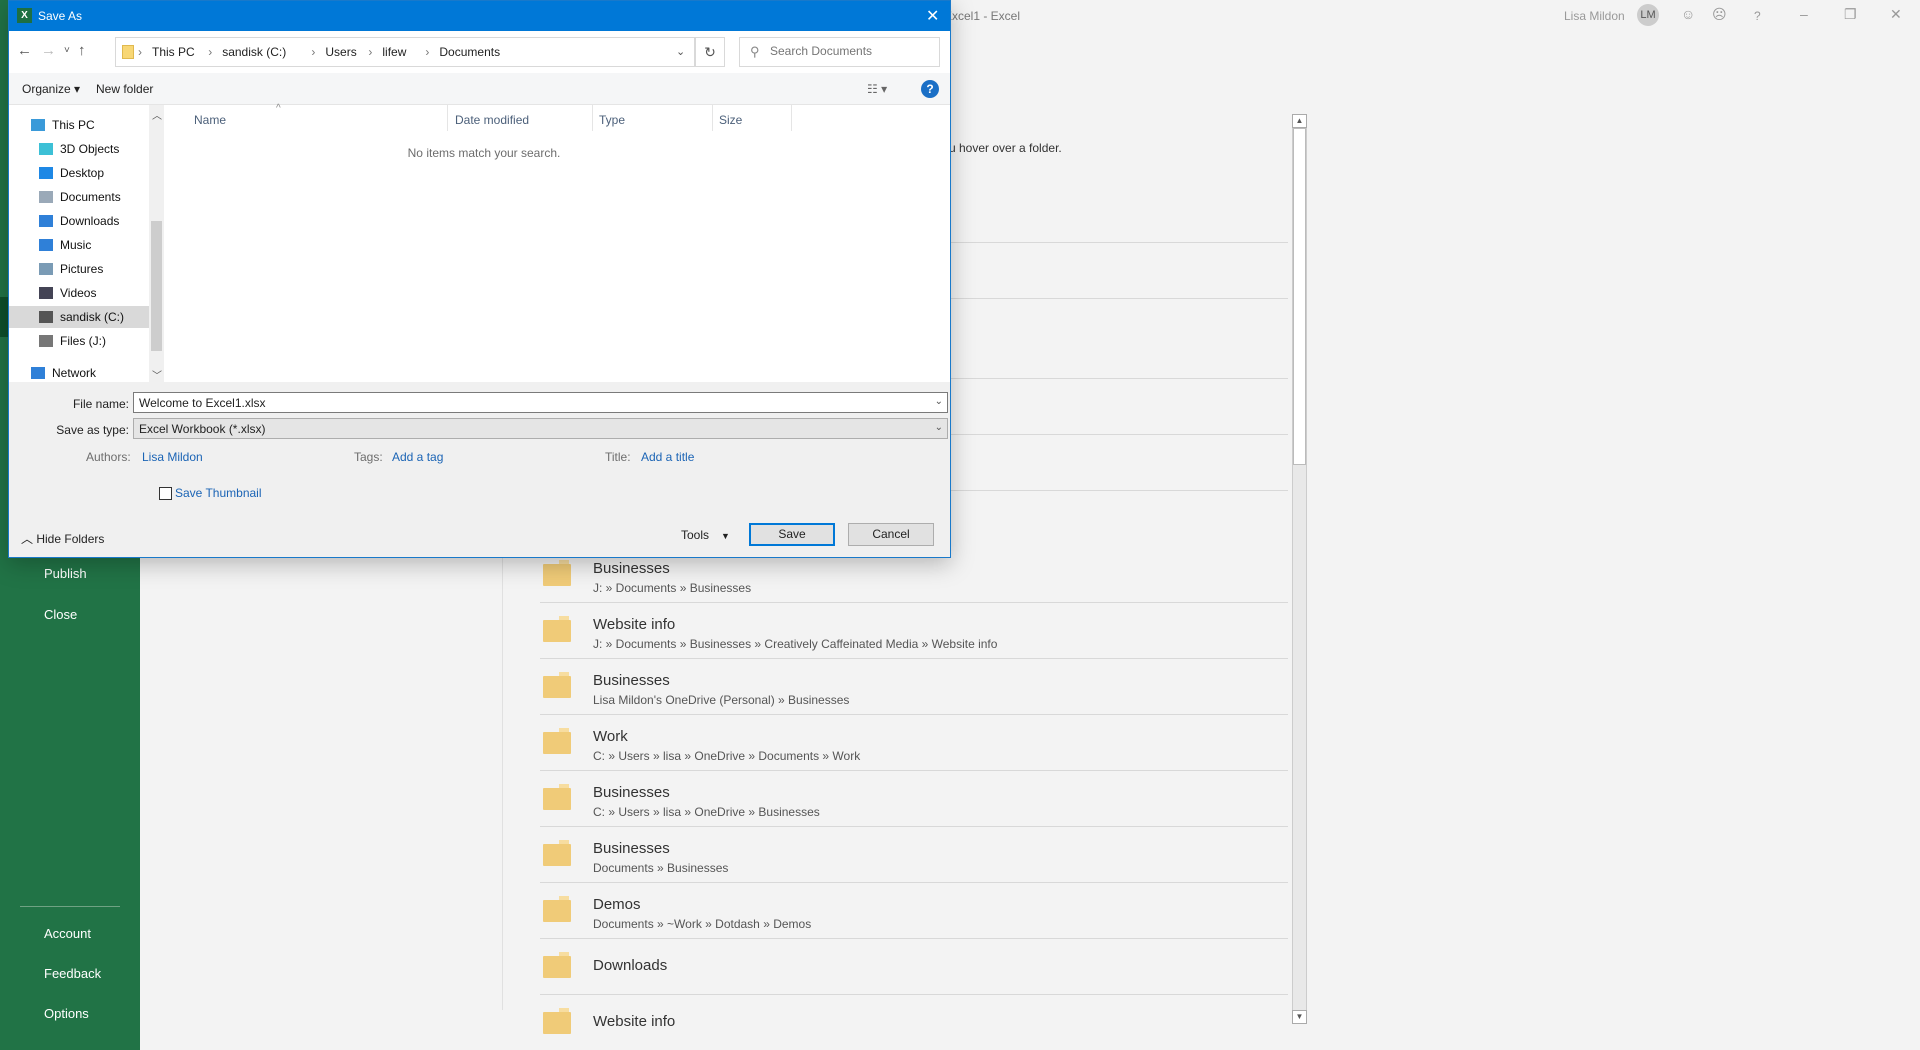 The height and width of the screenshot is (1050, 1920). Describe the element at coordinates (79, 373) in the screenshot. I see `nav-item-network: Network` at that location.